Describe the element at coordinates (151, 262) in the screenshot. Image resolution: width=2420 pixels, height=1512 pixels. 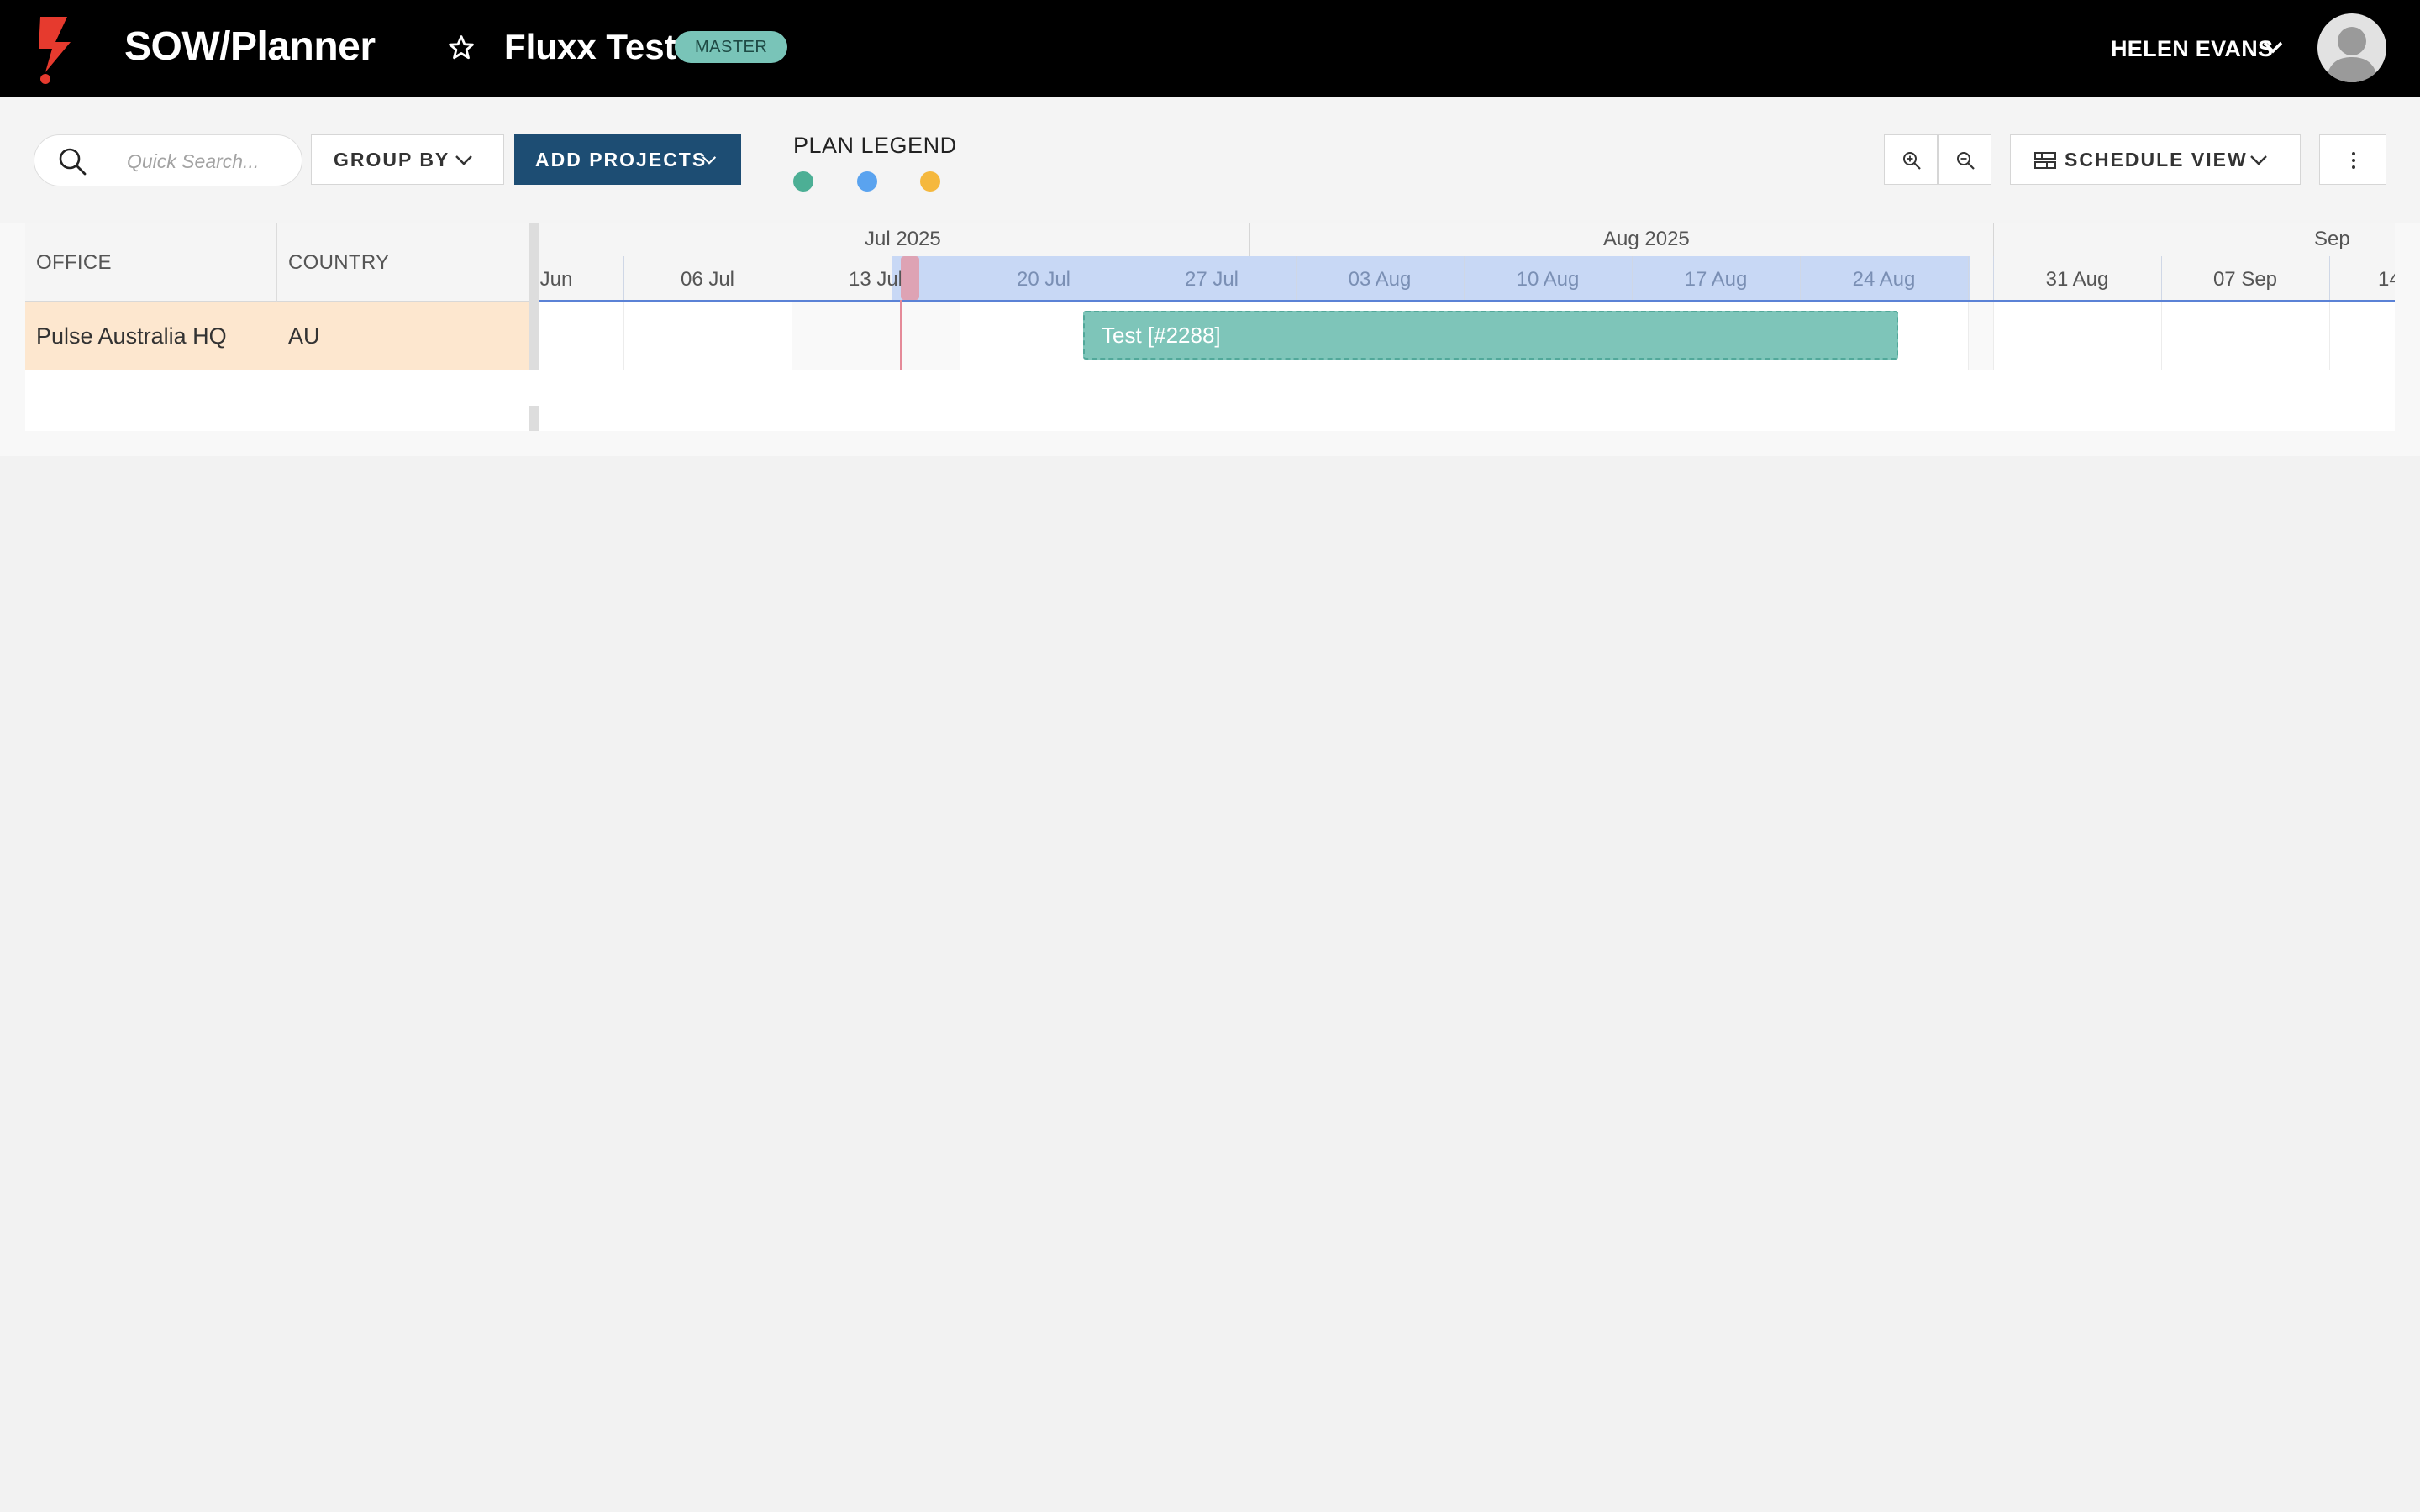
I see `column-header-office: OFFICE` at that location.